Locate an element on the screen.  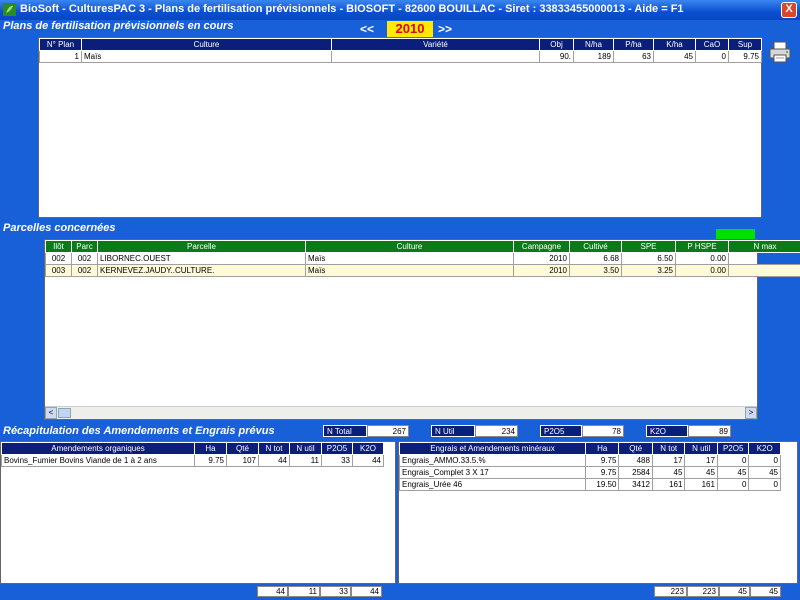
total-n-label: N Total is located at coordinates (345, 431).